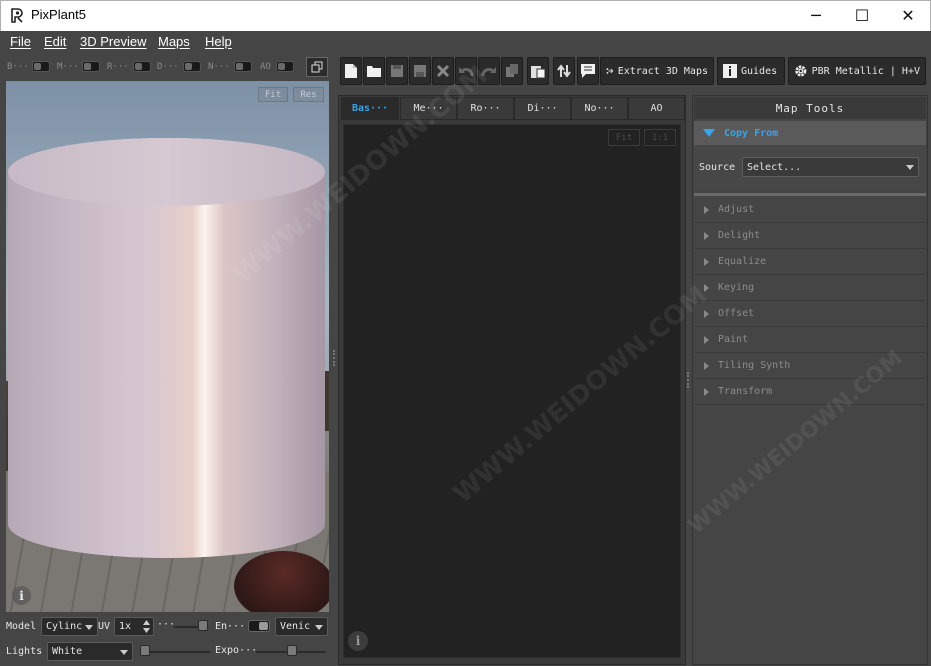 Image resolution: width=931 pixels, height=666 pixels. Describe the element at coordinates (90, 651) in the screenshot. I see `lights-dropdown: White` at that location.